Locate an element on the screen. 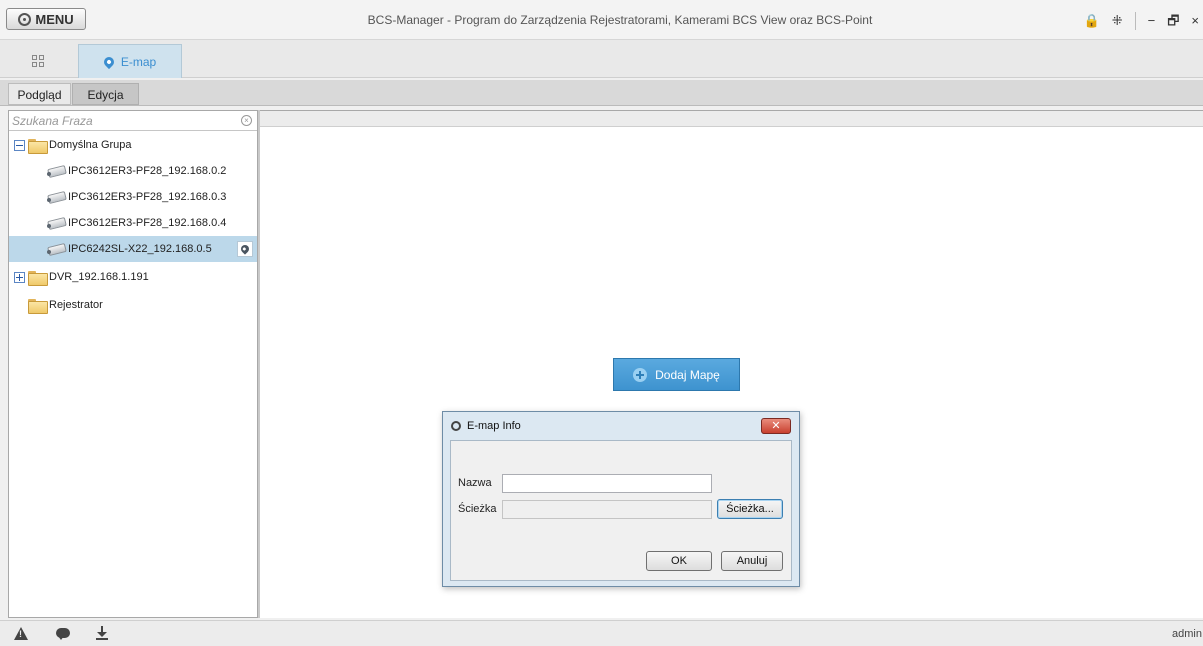  path-label: Ścieżka is located at coordinates (477, 509).